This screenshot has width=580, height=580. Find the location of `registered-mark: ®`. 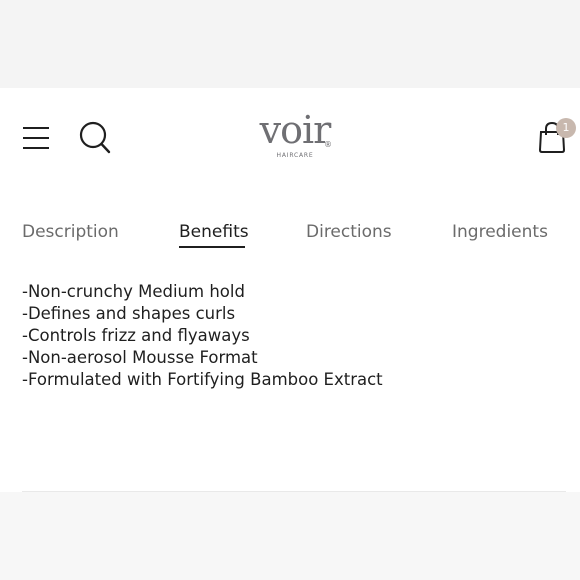

registered-mark: ® is located at coordinates (328, 144).